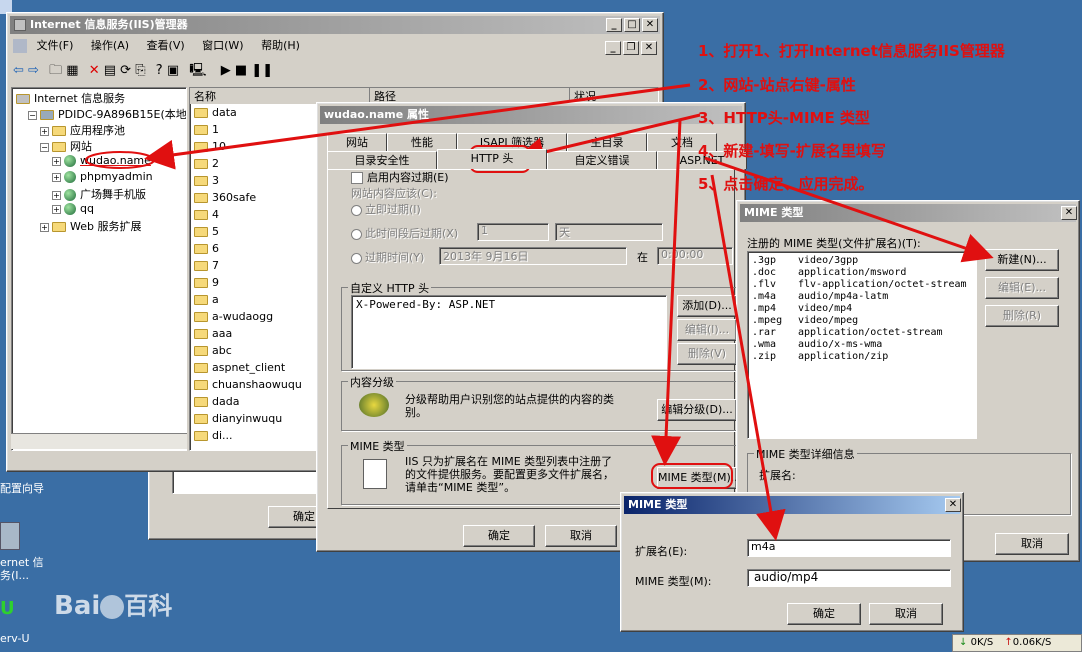 This screenshot has height=652, width=1082. I want to click on tab-front-1: HTTP 头, so click(492, 159).